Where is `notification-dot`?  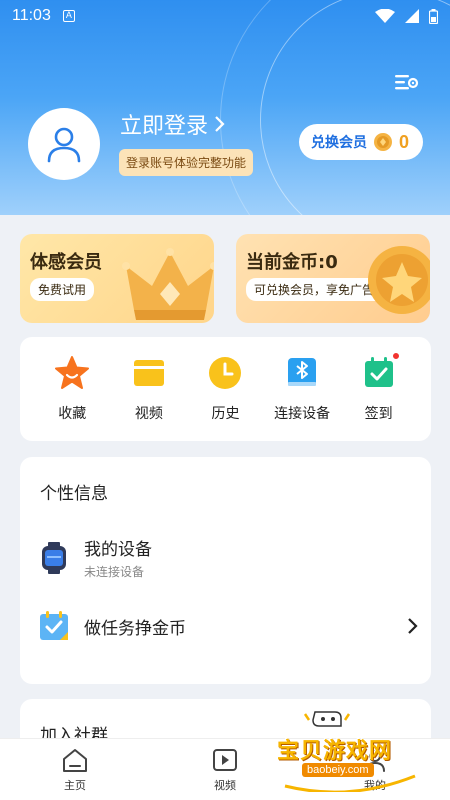
notification-dot is located at coordinates (395, 356).